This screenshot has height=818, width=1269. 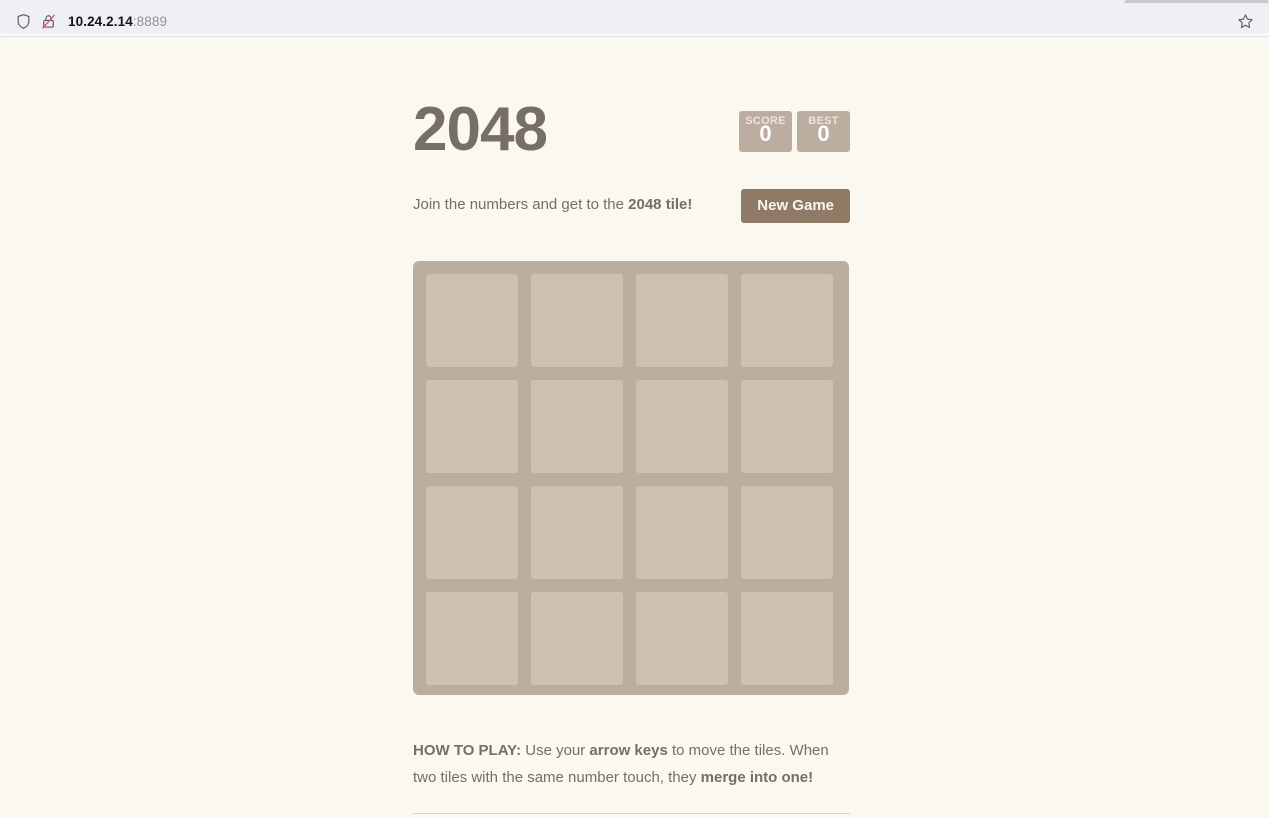 What do you see at coordinates (48, 21) in the screenshot?
I see `insecure-lock-icon` at bounding box center [48, 21].